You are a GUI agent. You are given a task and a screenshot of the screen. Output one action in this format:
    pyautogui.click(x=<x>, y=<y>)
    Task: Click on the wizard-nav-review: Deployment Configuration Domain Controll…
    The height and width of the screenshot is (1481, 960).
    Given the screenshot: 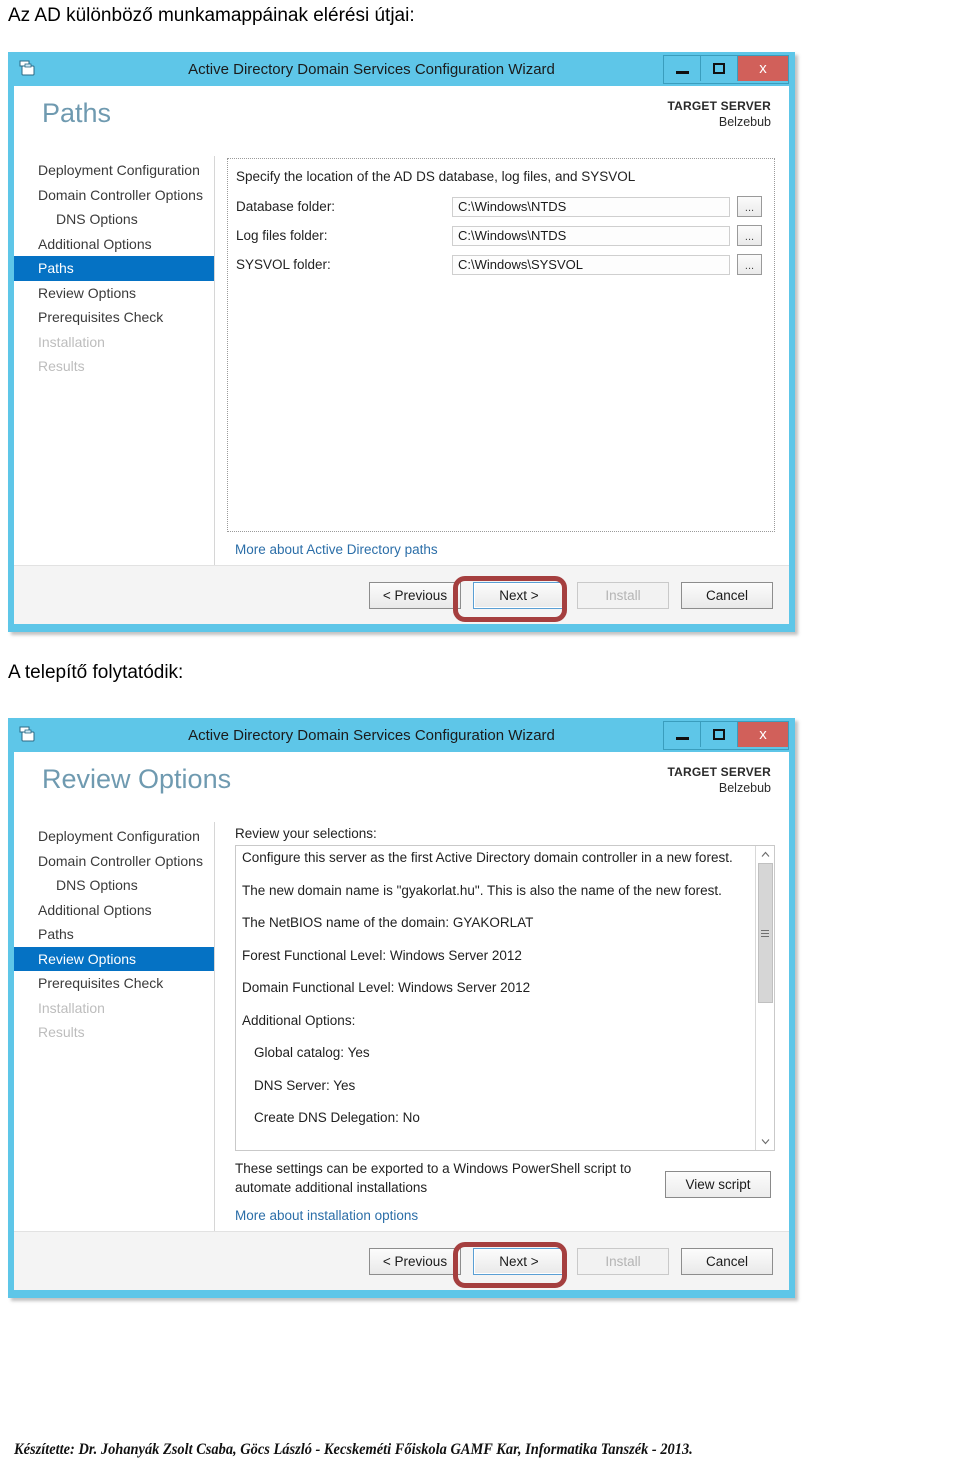 What is the action you would take?
    pyautogui.click(x=114, y=1026)
    